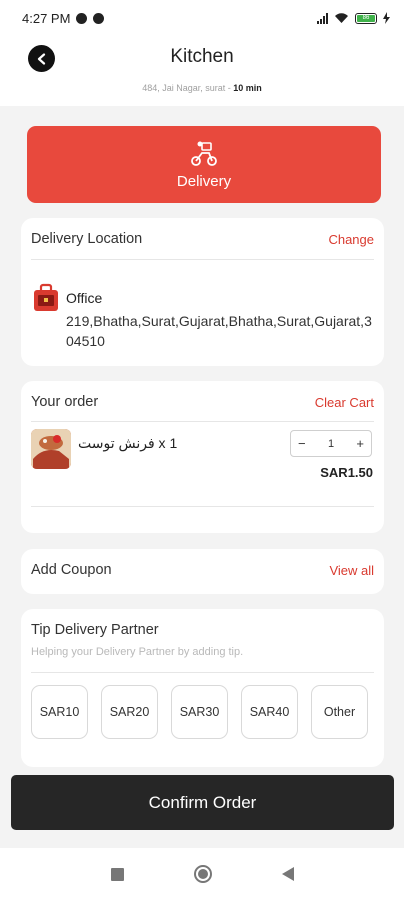 This screenshot has width=404, height=900. I want to click on order-title: Your order, so click(65, 402).